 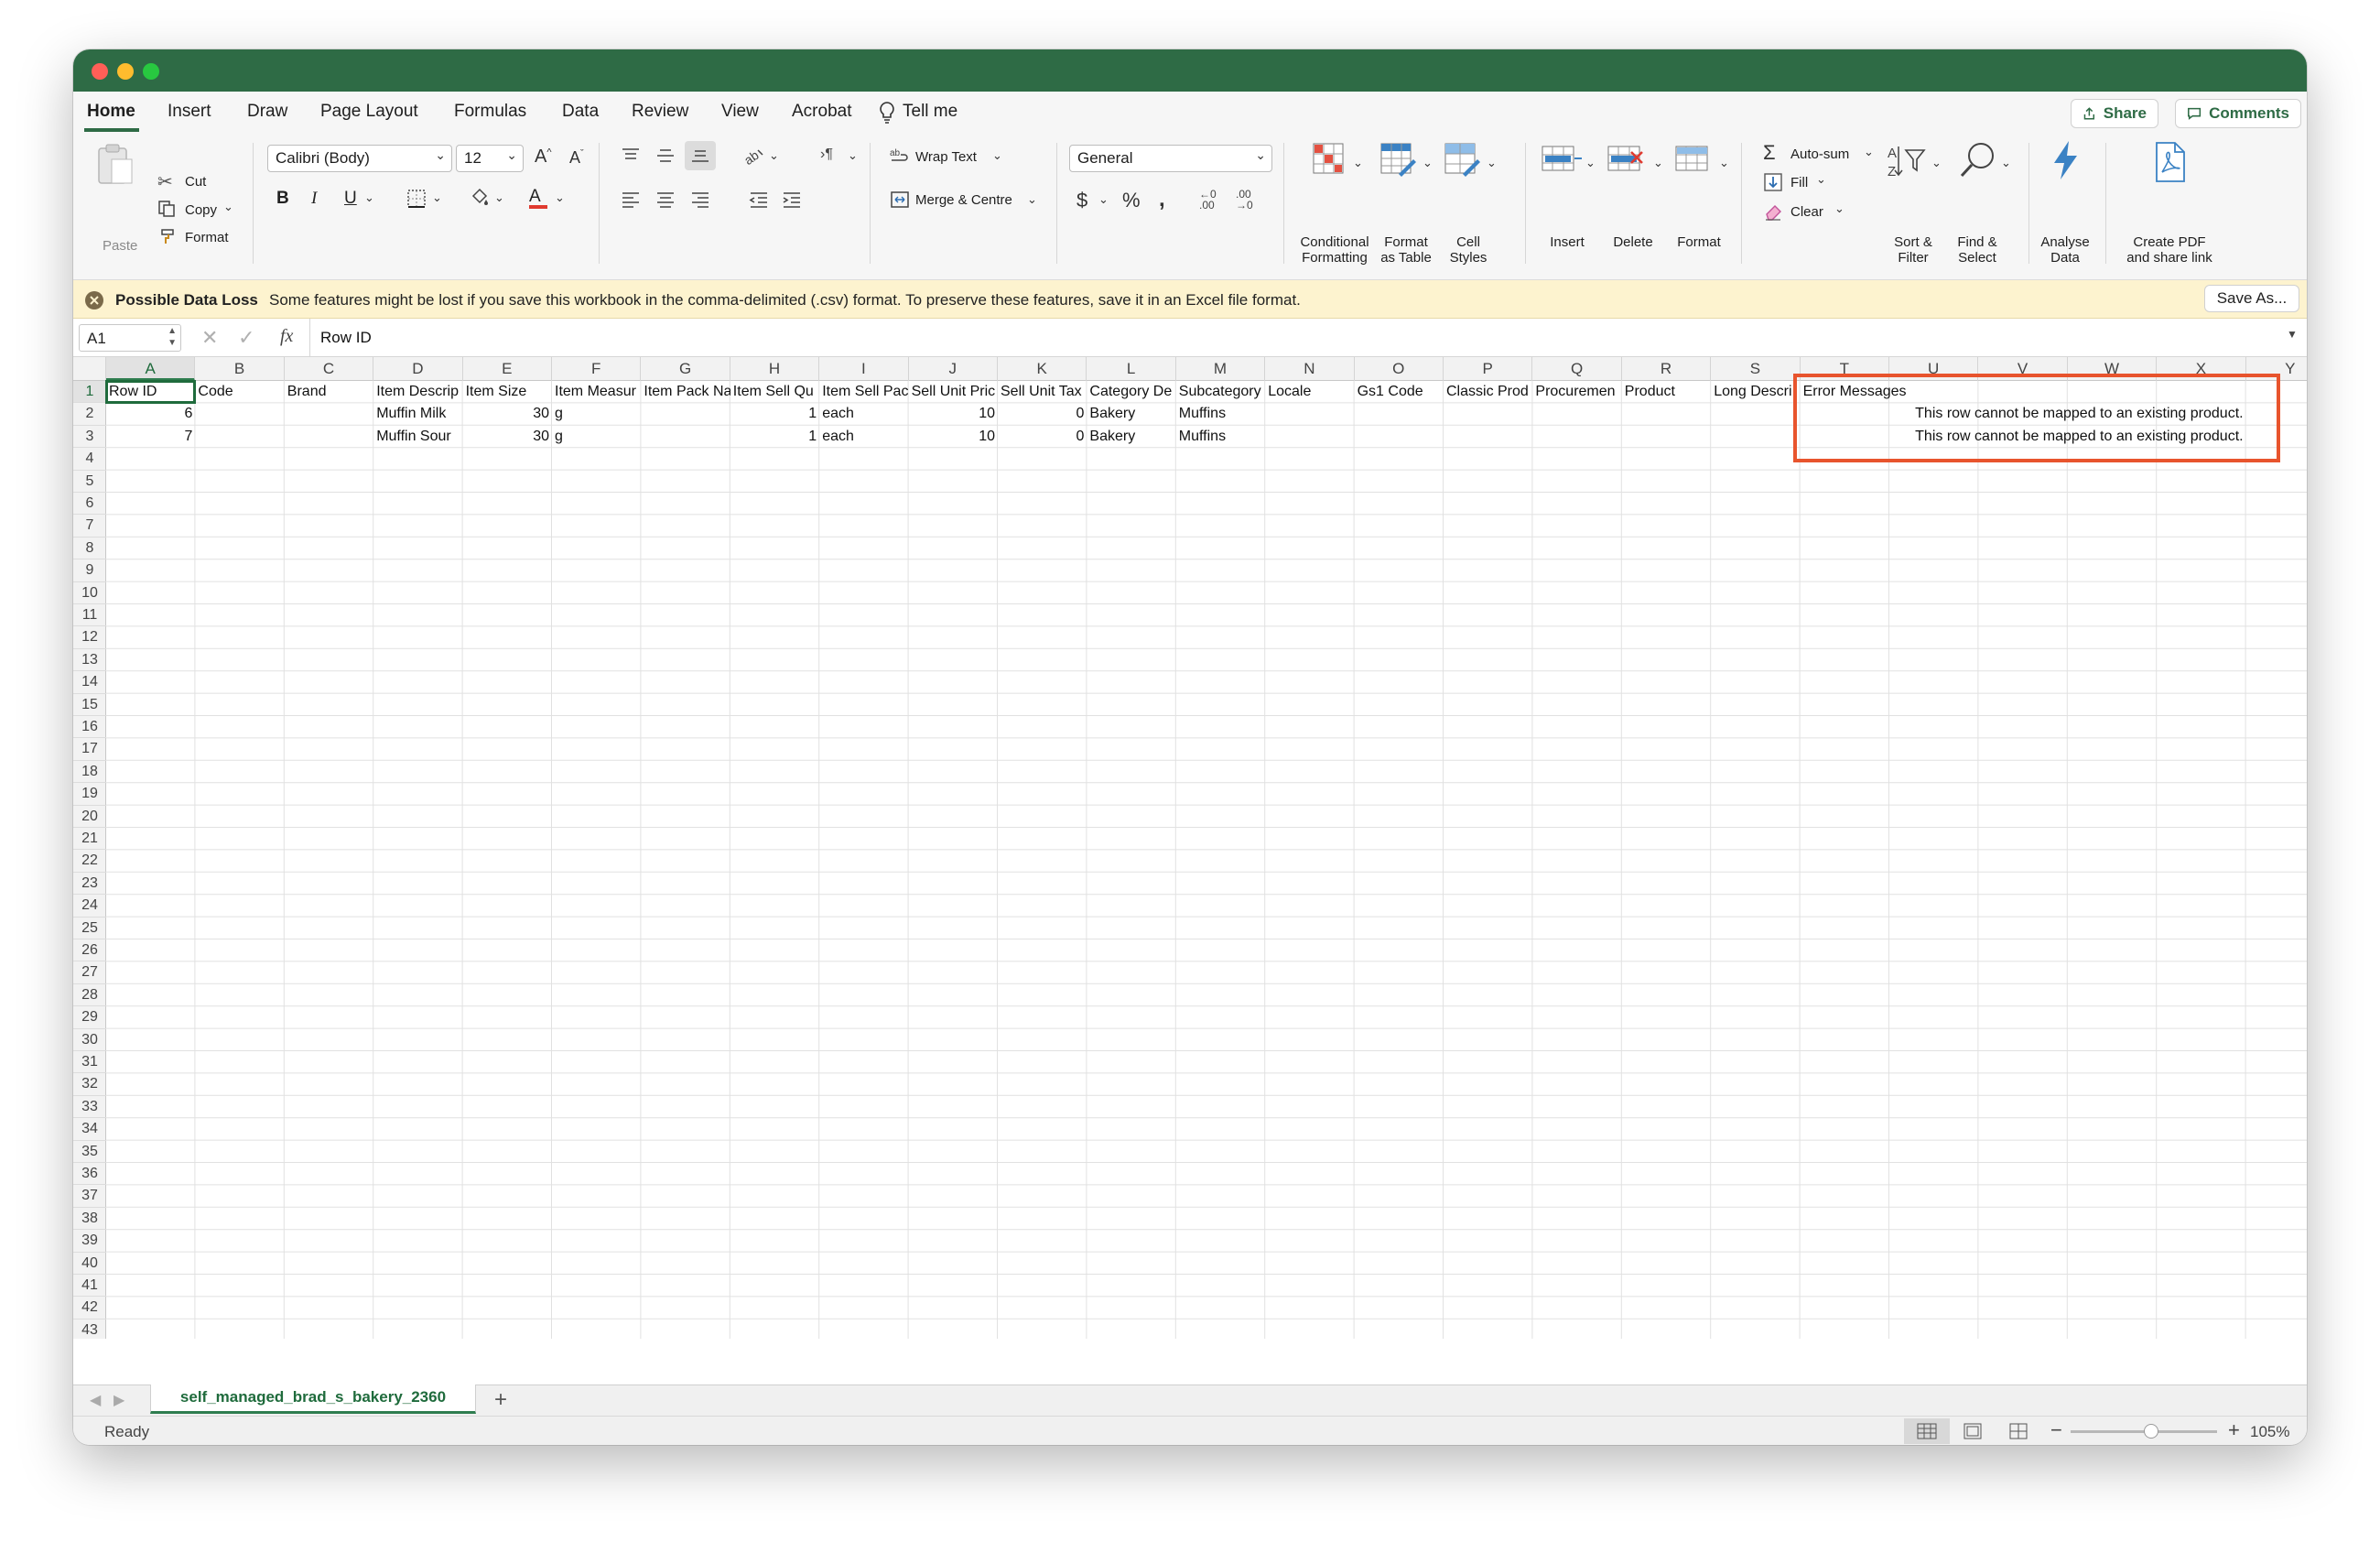 I want to click on paste-icon, so click(x=115, y=167).